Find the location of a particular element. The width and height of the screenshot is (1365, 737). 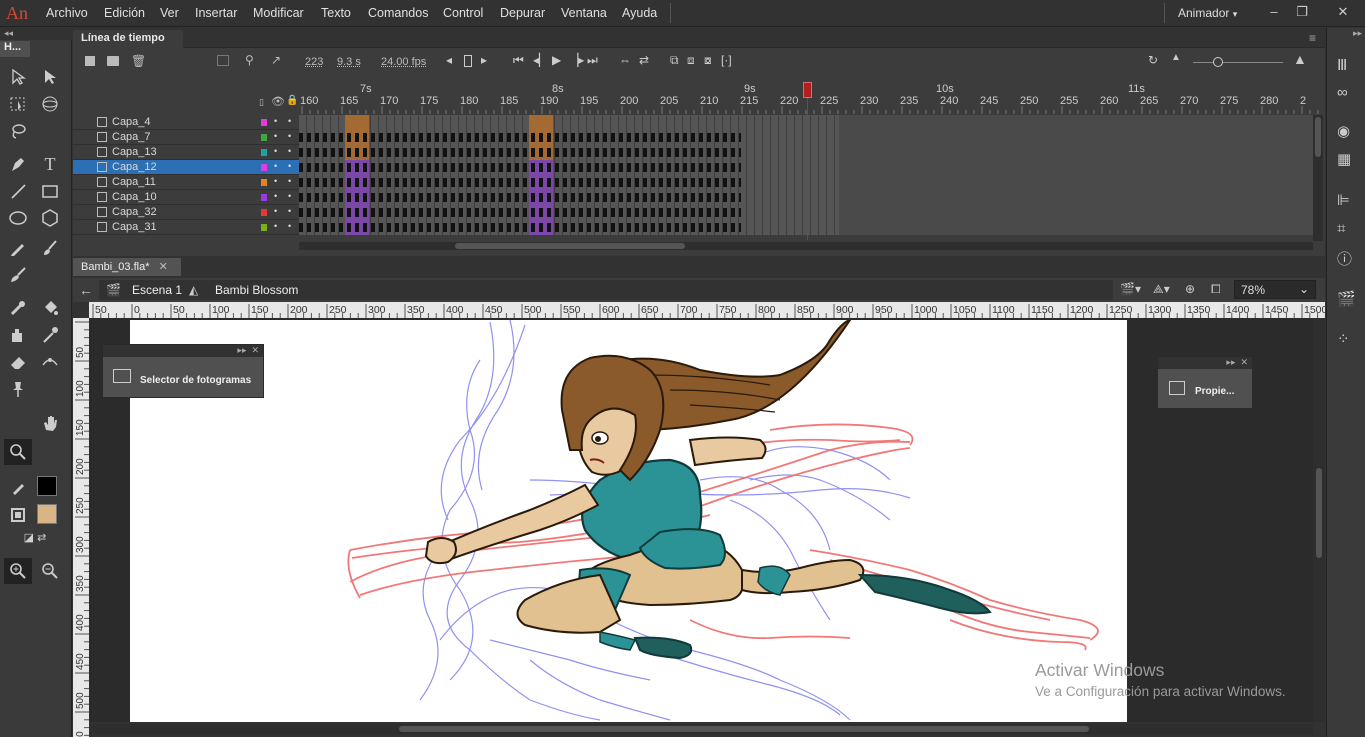

layer-row: Capa_12 • • is located at coordinates (693, 167).